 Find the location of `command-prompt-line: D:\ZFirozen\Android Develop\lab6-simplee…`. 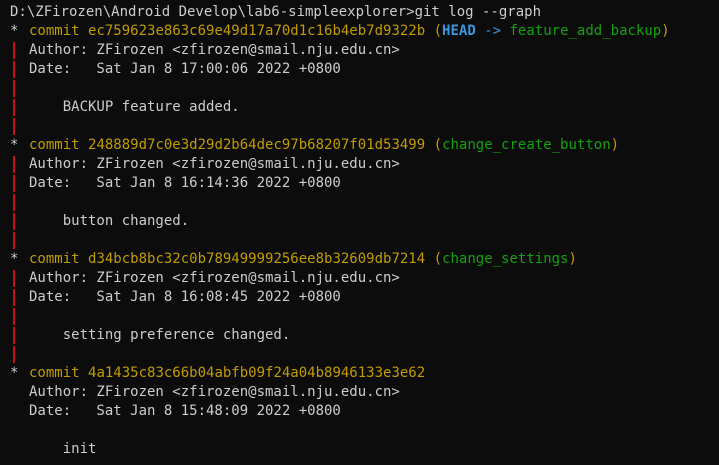

command-prompt-line: D:\ZFirozen\Android Develop\lab6-simplee… is located at coordinates (276, 12).